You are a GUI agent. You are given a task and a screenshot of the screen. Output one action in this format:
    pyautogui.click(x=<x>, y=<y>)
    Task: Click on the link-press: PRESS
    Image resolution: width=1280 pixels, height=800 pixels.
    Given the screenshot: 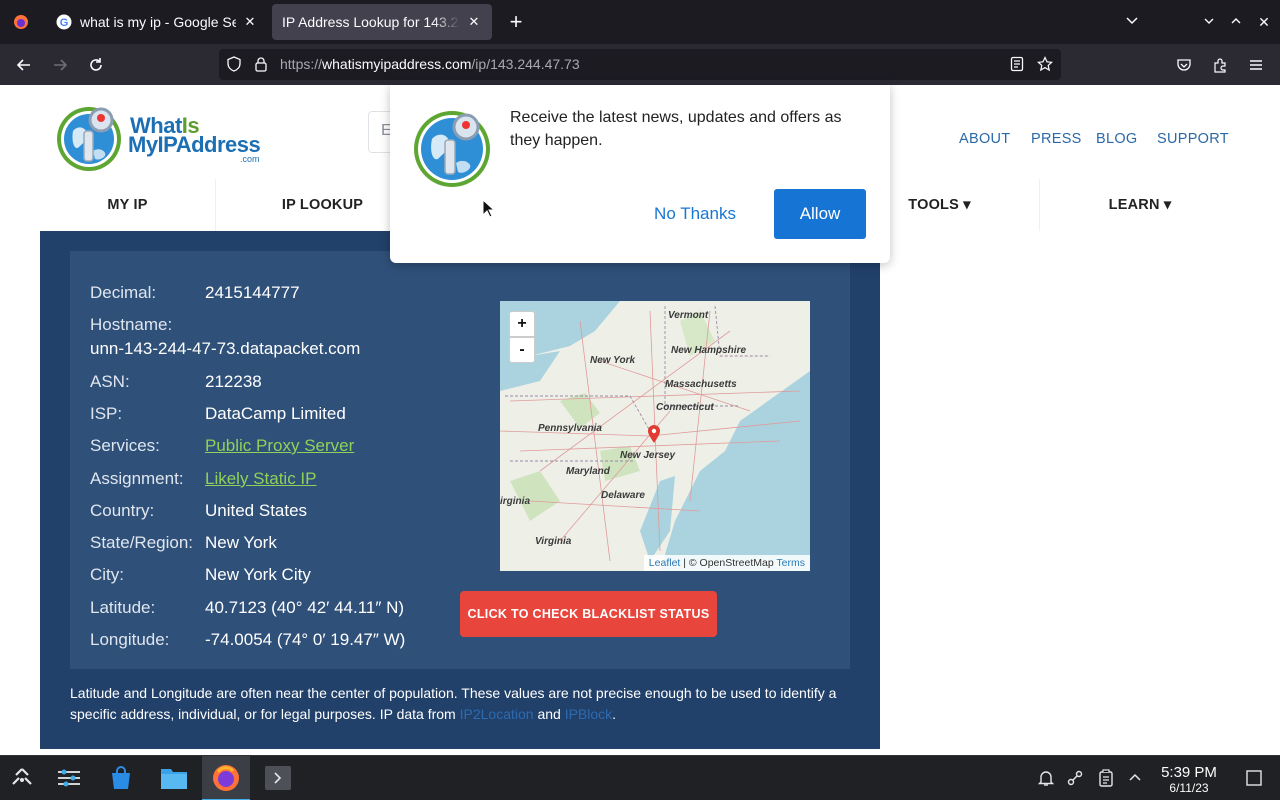 What is the action you would take?
    pyautogui.click(x=1056, y=139)
    